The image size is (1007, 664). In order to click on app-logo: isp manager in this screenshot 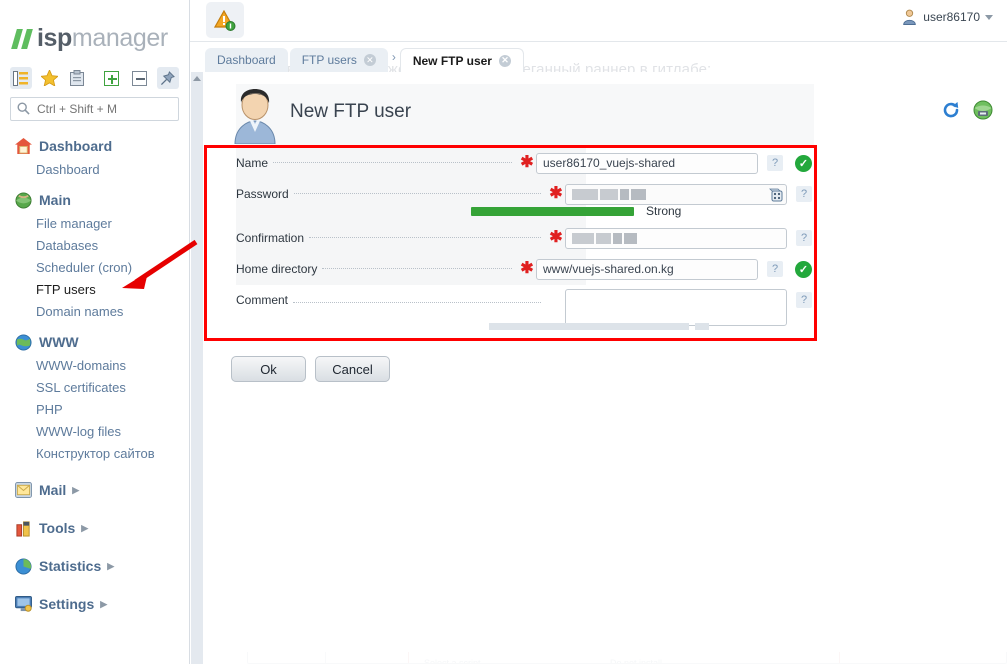, I will do `click(94, 31)`.